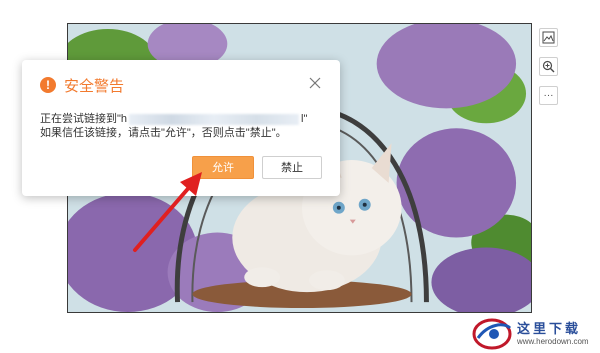 This screenshot has width=600, height=353. I want to click on image-view-button, so click(548, 37).